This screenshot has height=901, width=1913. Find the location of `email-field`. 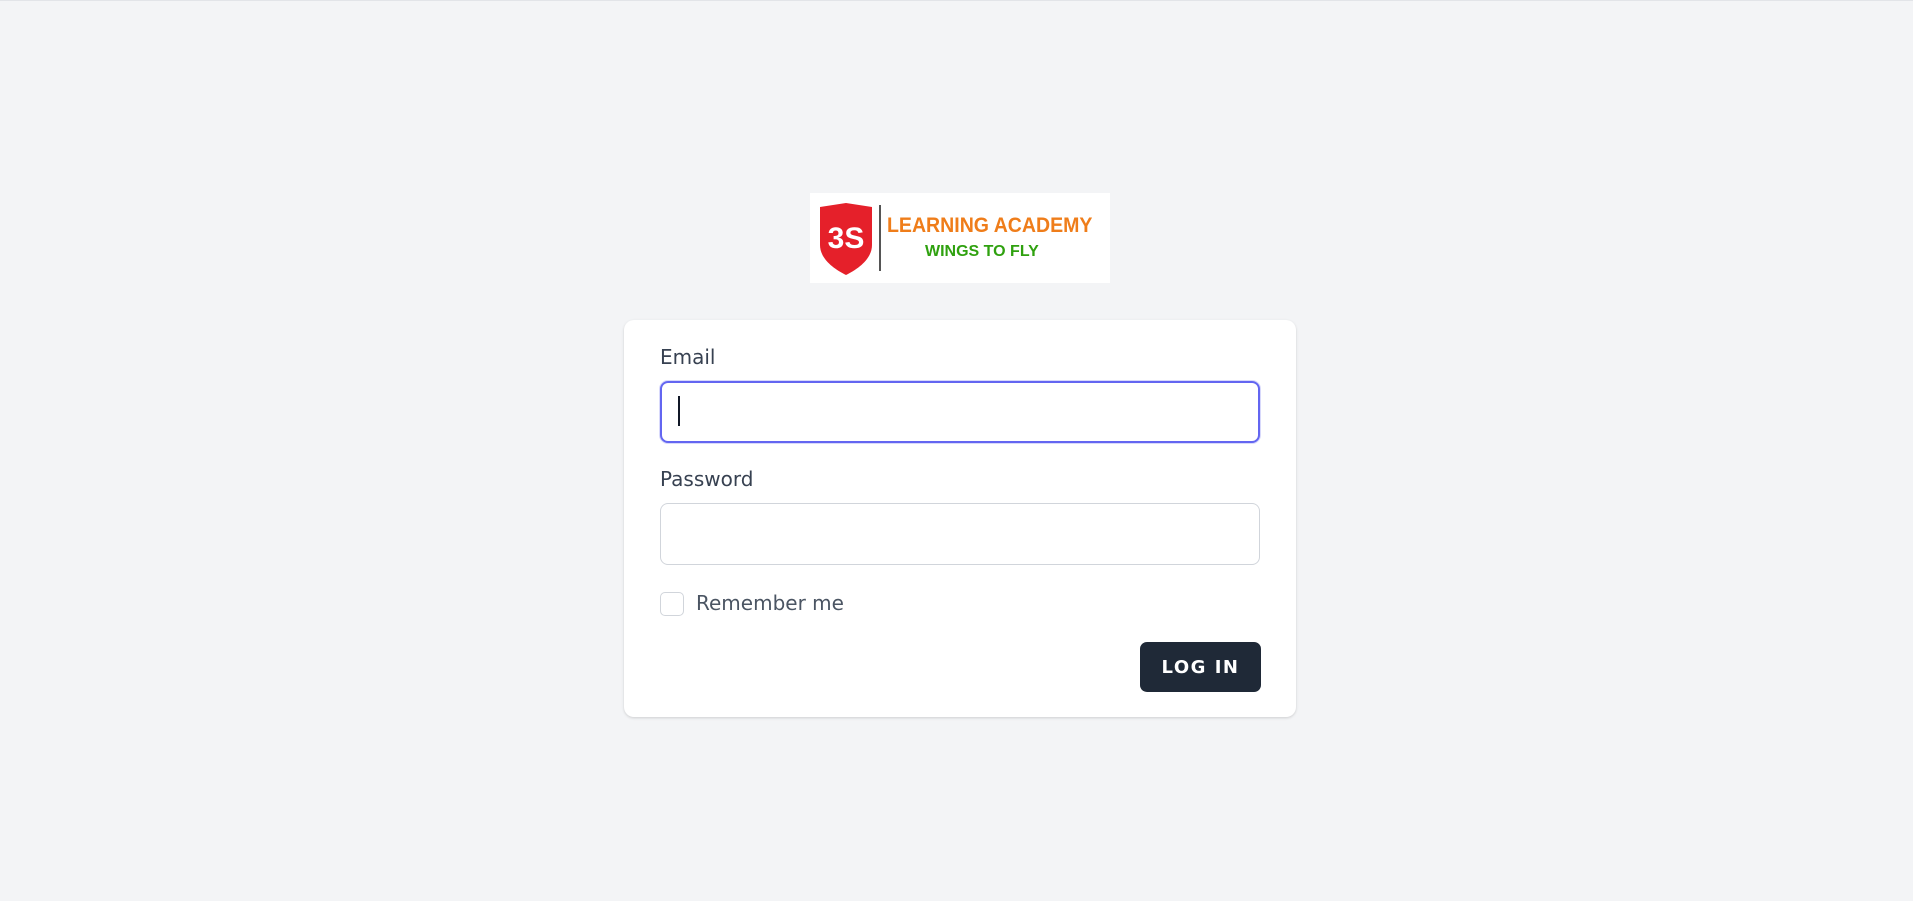

email-field is located at coordinates (960, 412).